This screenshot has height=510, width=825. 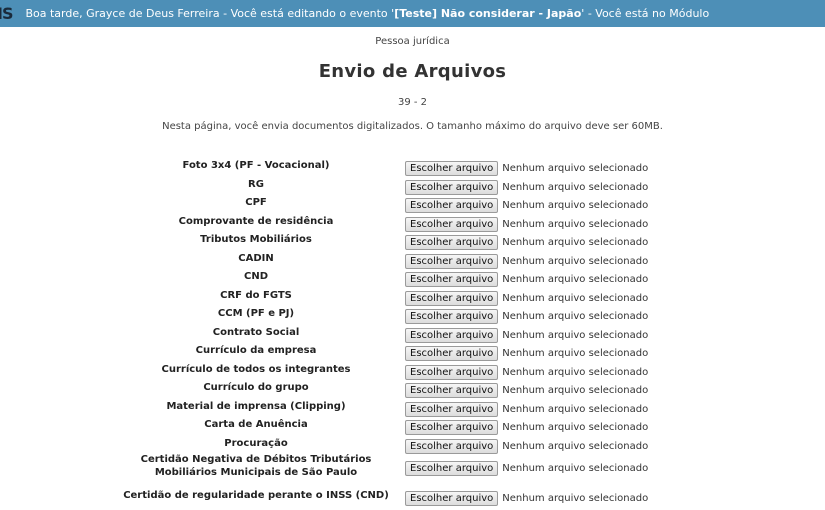 What do you see at coordinates (256, 350) in the screenshot?
I see `document-label: Currículo da empresa` at bounding box center [256, 350].